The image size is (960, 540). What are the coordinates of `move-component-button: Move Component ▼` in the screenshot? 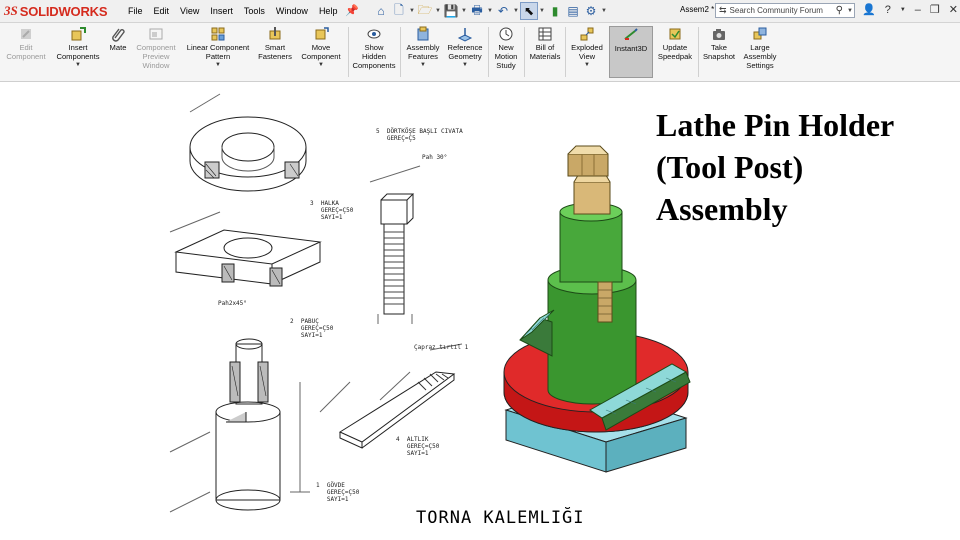 It's located at (321, 47).